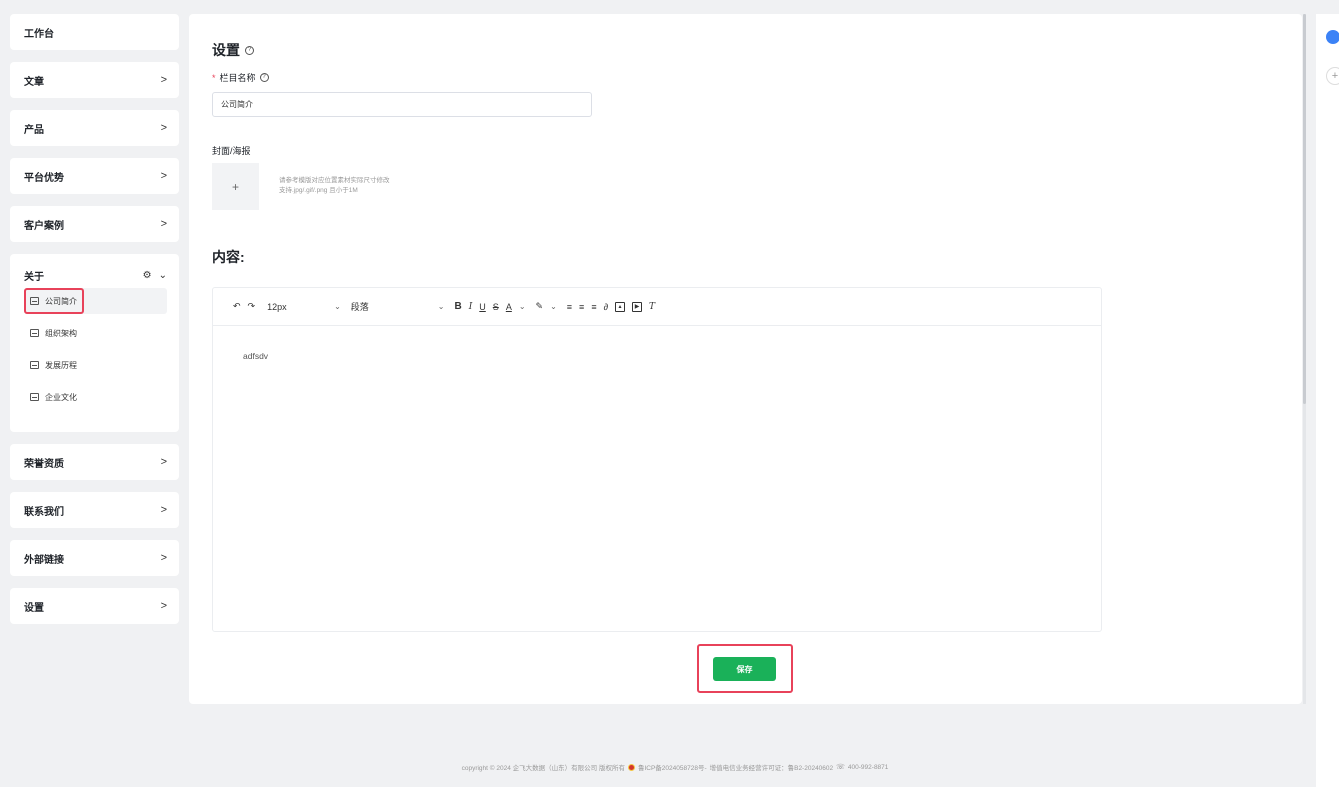  Describe the element at coordinates (44, 560) in the screenshot. I see `sidebar-item-label: 外部链接` at that location.